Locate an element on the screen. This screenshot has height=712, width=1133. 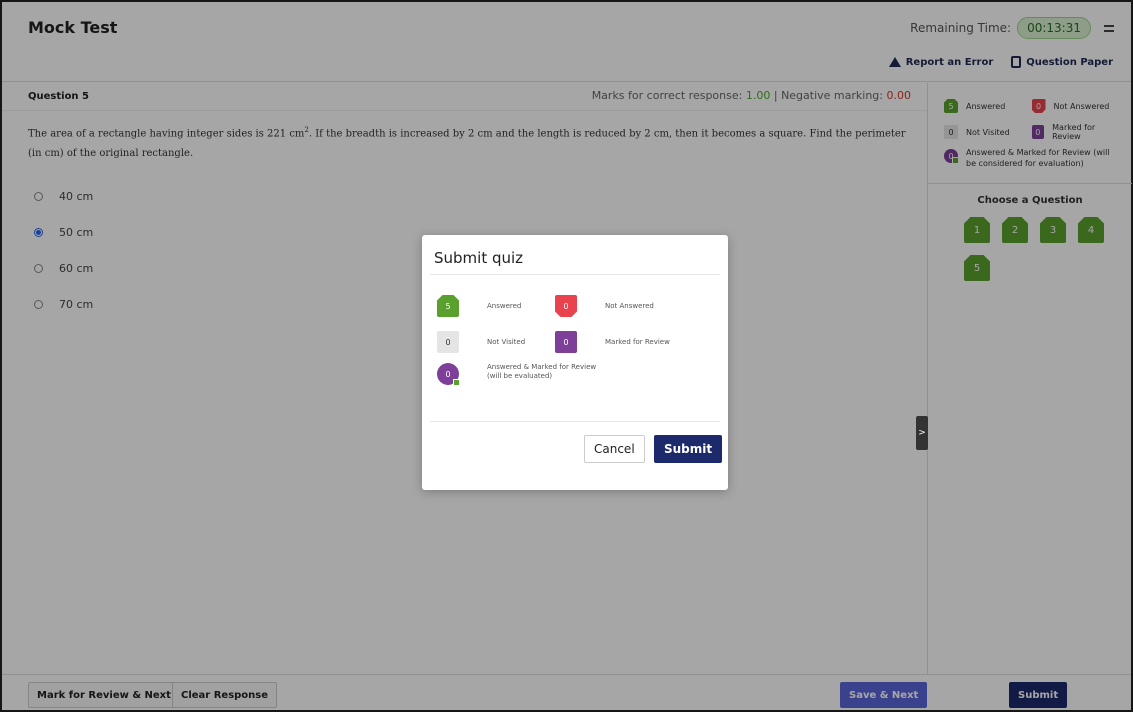
not-answered-badge: 0 is located at coordinates (566, 306).